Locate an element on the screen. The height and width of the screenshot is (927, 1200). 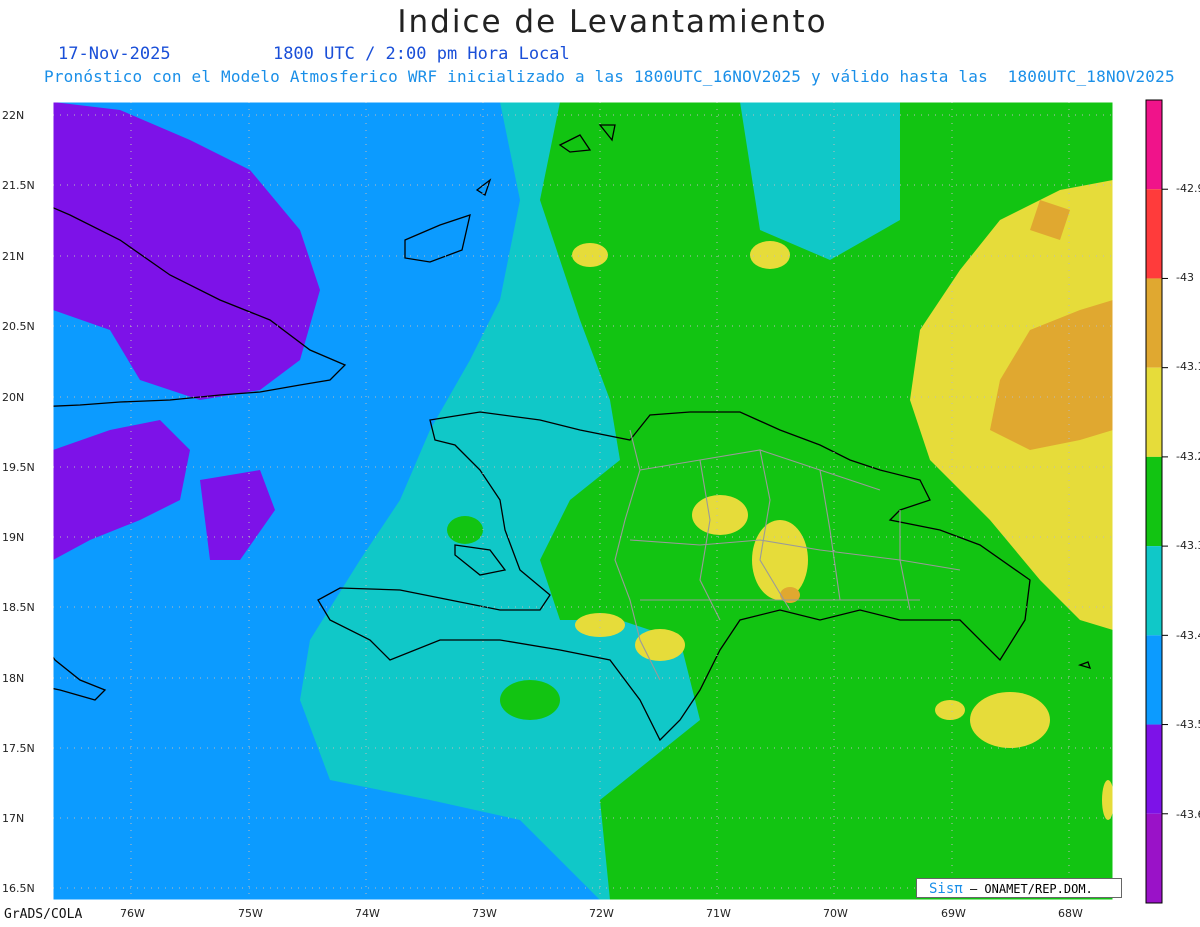
lat-label: 22N is located at coordinates (13, 115).